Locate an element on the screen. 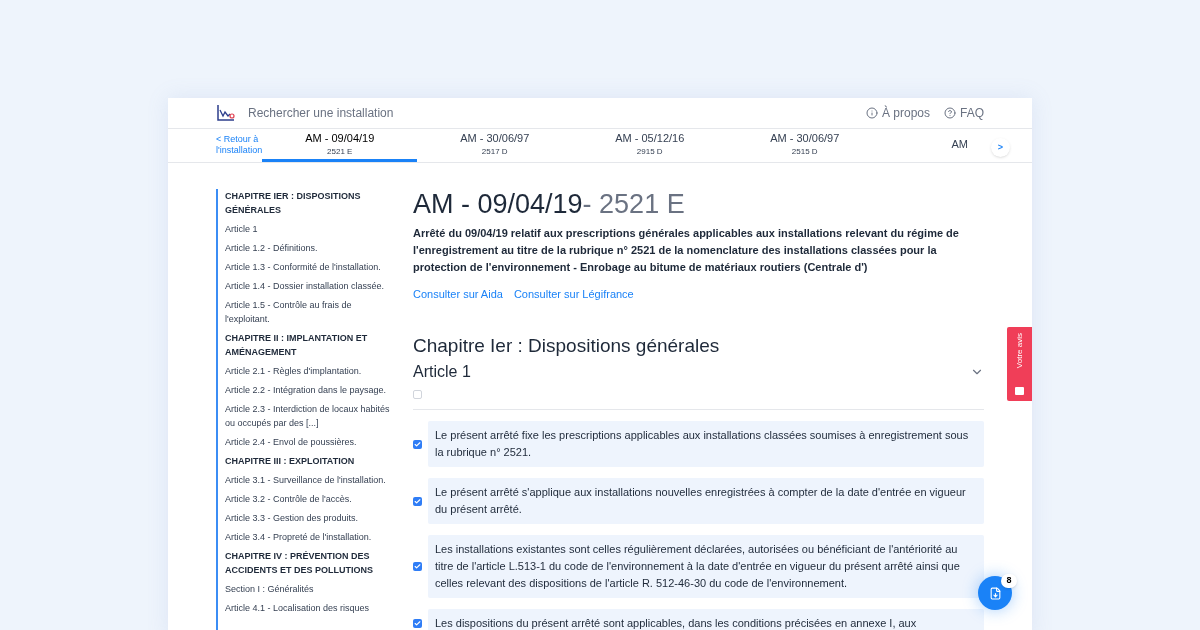  article-link: Article 2.3 - Interdiction de locaux habités ou occupés par des [...] is located at coordinates (310, 415).